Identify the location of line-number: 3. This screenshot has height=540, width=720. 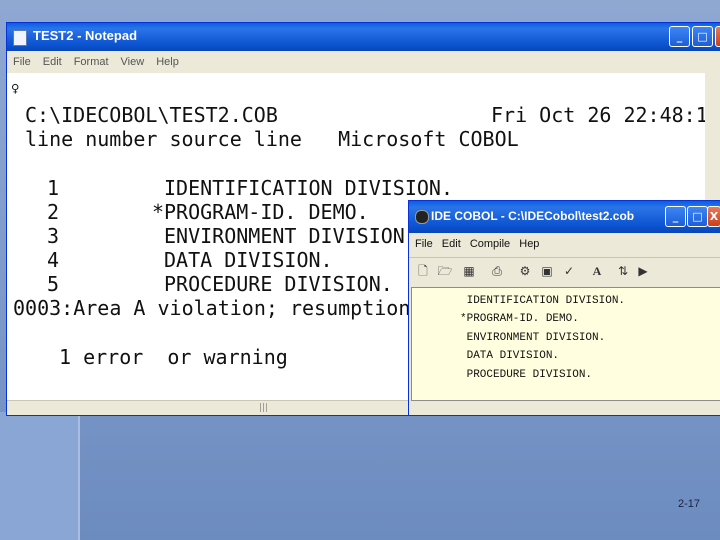
(53, 236).